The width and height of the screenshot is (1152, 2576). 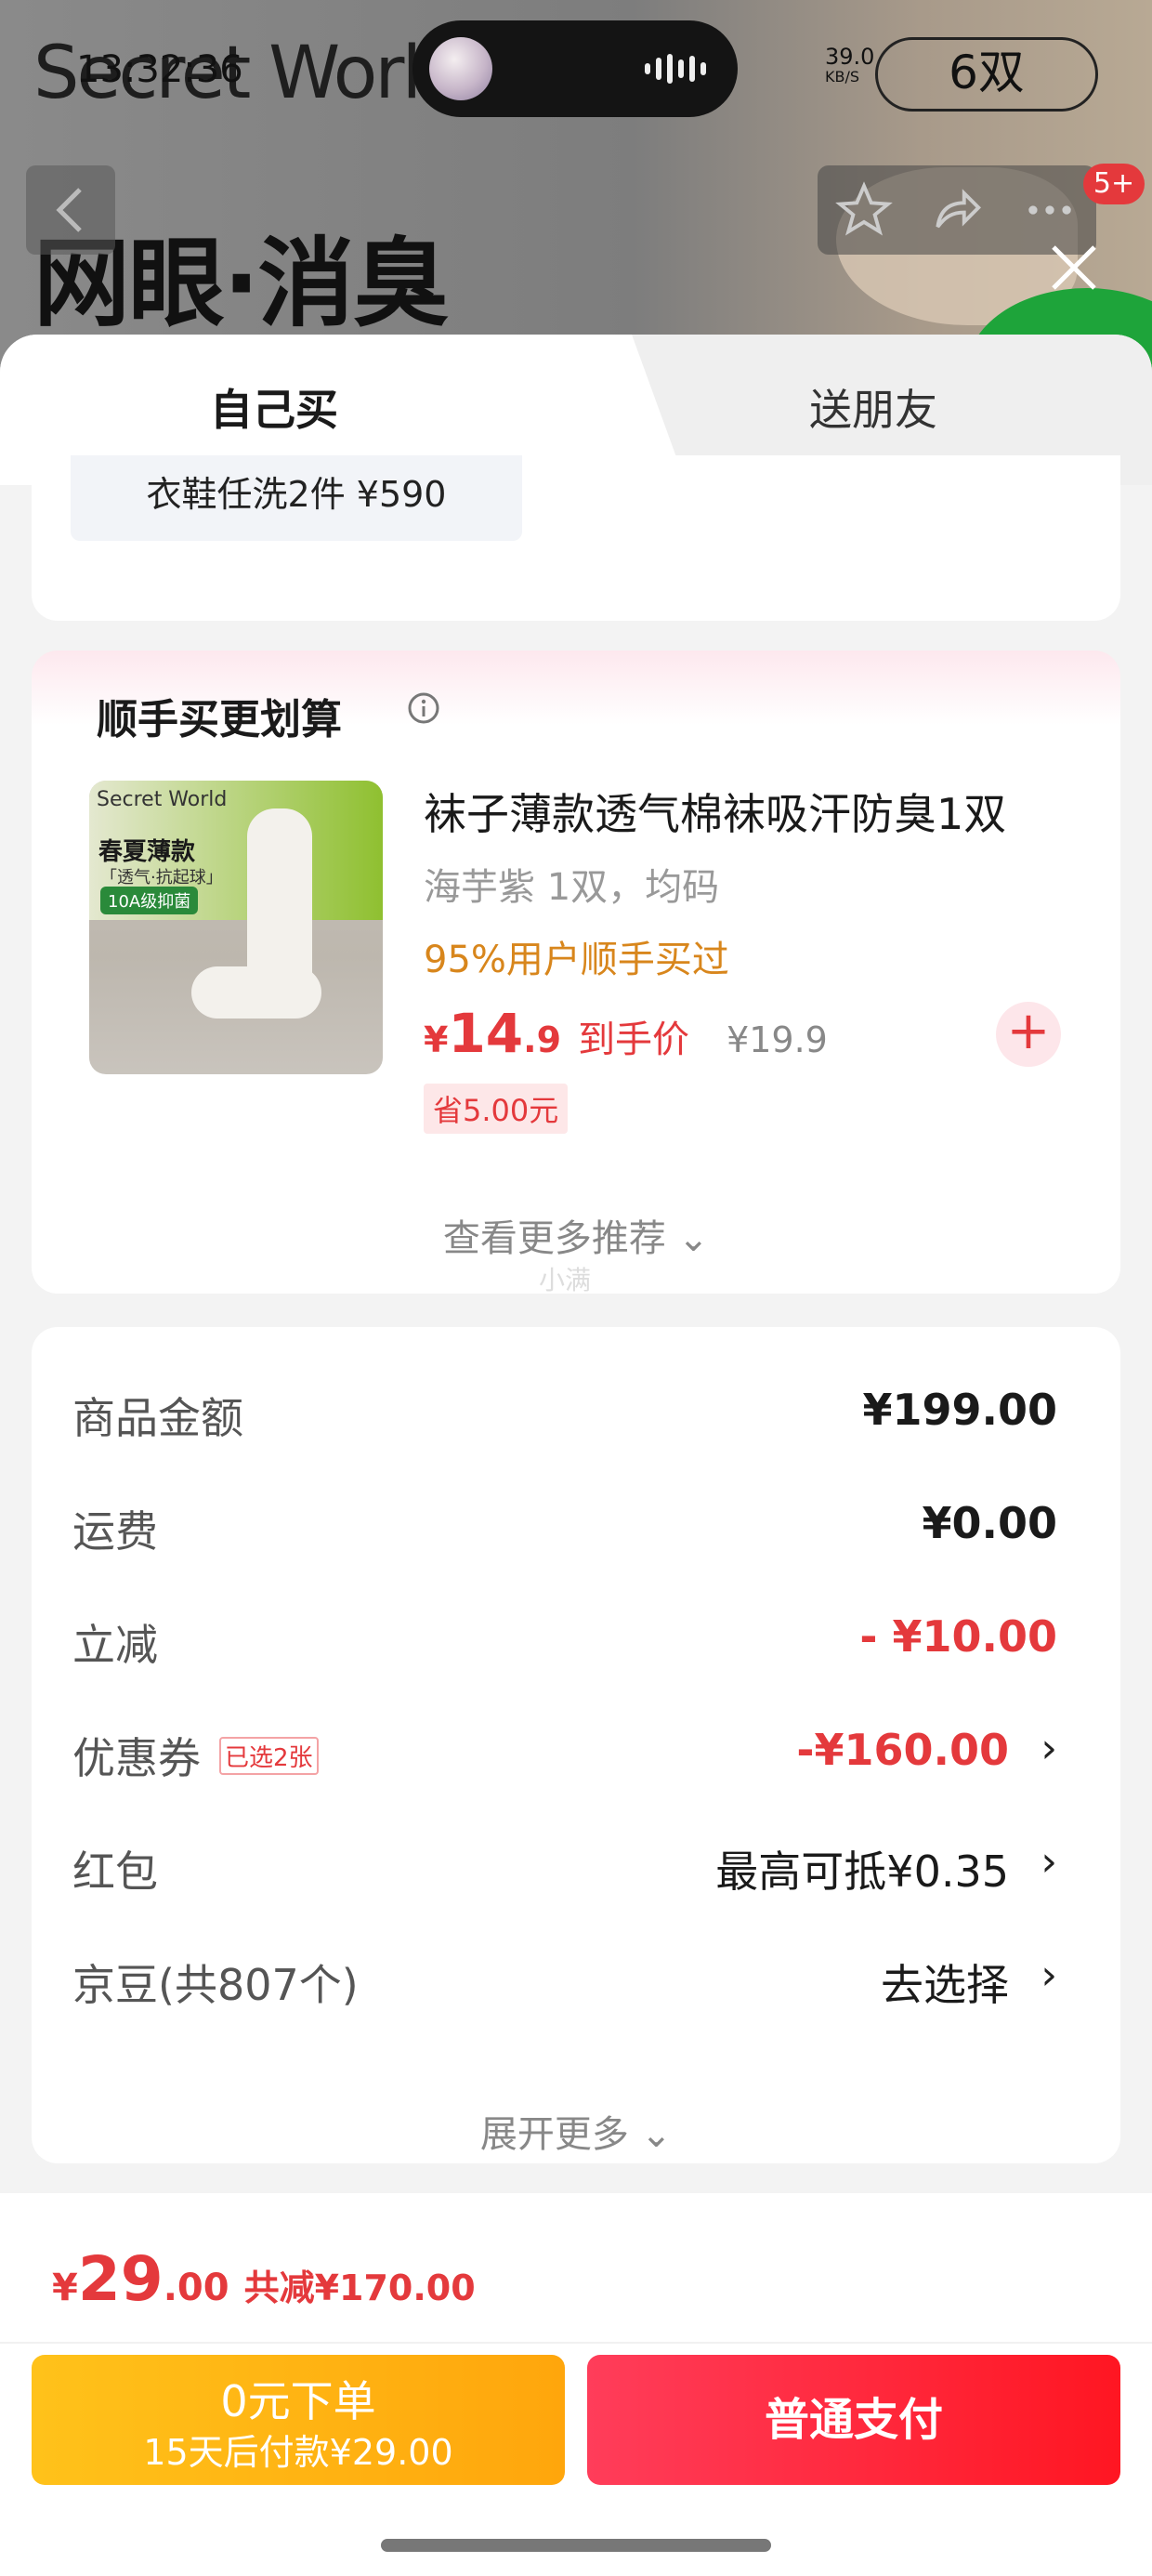 I want to click on summary-row-red-packet: 红包 最高可抵¥0.35 ›, so click(x=564, y=1875).